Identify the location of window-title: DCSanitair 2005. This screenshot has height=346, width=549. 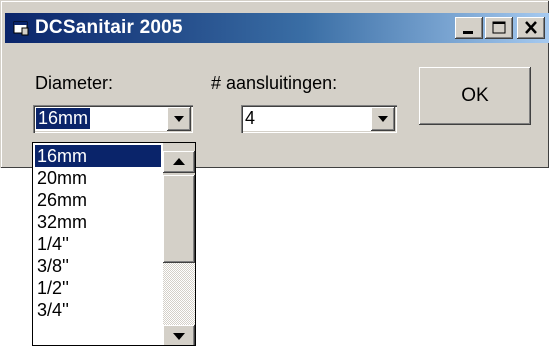
(109, 27).